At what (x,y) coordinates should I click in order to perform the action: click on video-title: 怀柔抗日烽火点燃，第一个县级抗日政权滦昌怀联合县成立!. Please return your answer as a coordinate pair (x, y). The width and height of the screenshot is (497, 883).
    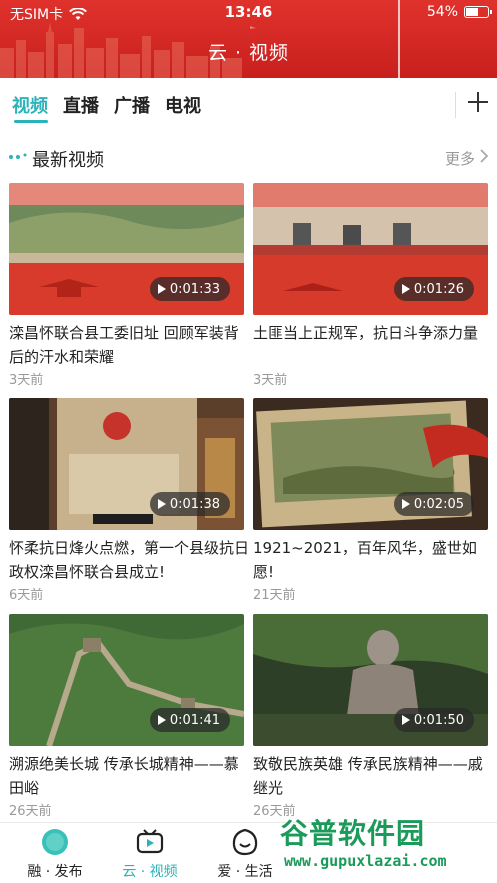
    Looking at the image, I should click on (129, 560).